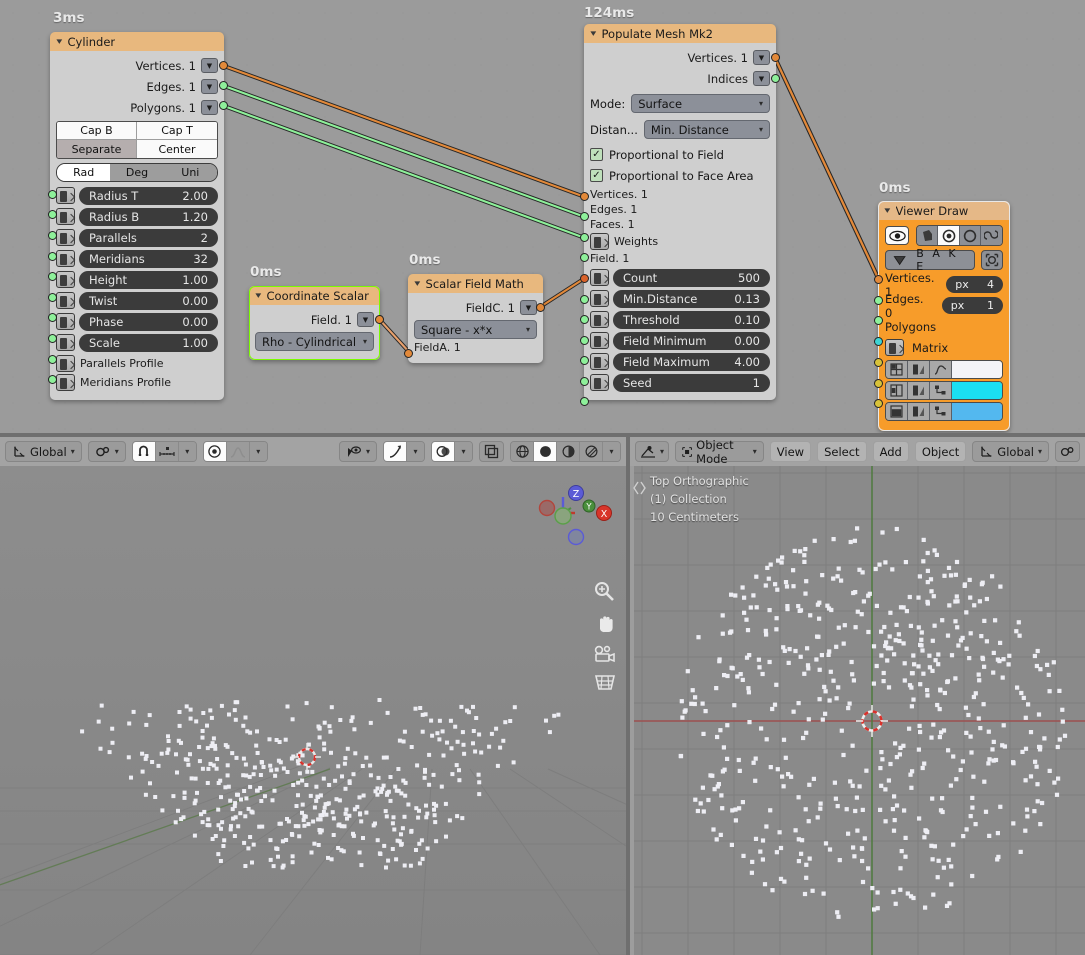 The image size is (1085, 955). I want to click on socket-in-polygon-color, so click(878, 403).